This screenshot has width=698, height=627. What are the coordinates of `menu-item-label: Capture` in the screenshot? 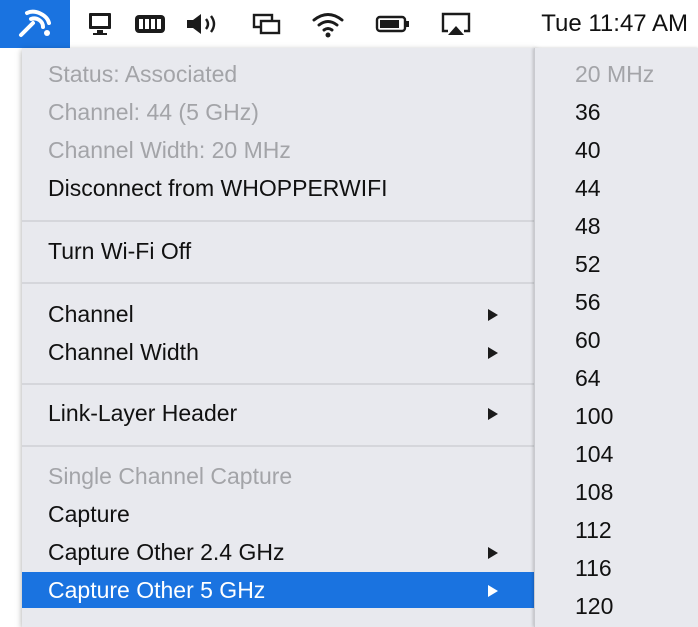 It's located at (89, 514).